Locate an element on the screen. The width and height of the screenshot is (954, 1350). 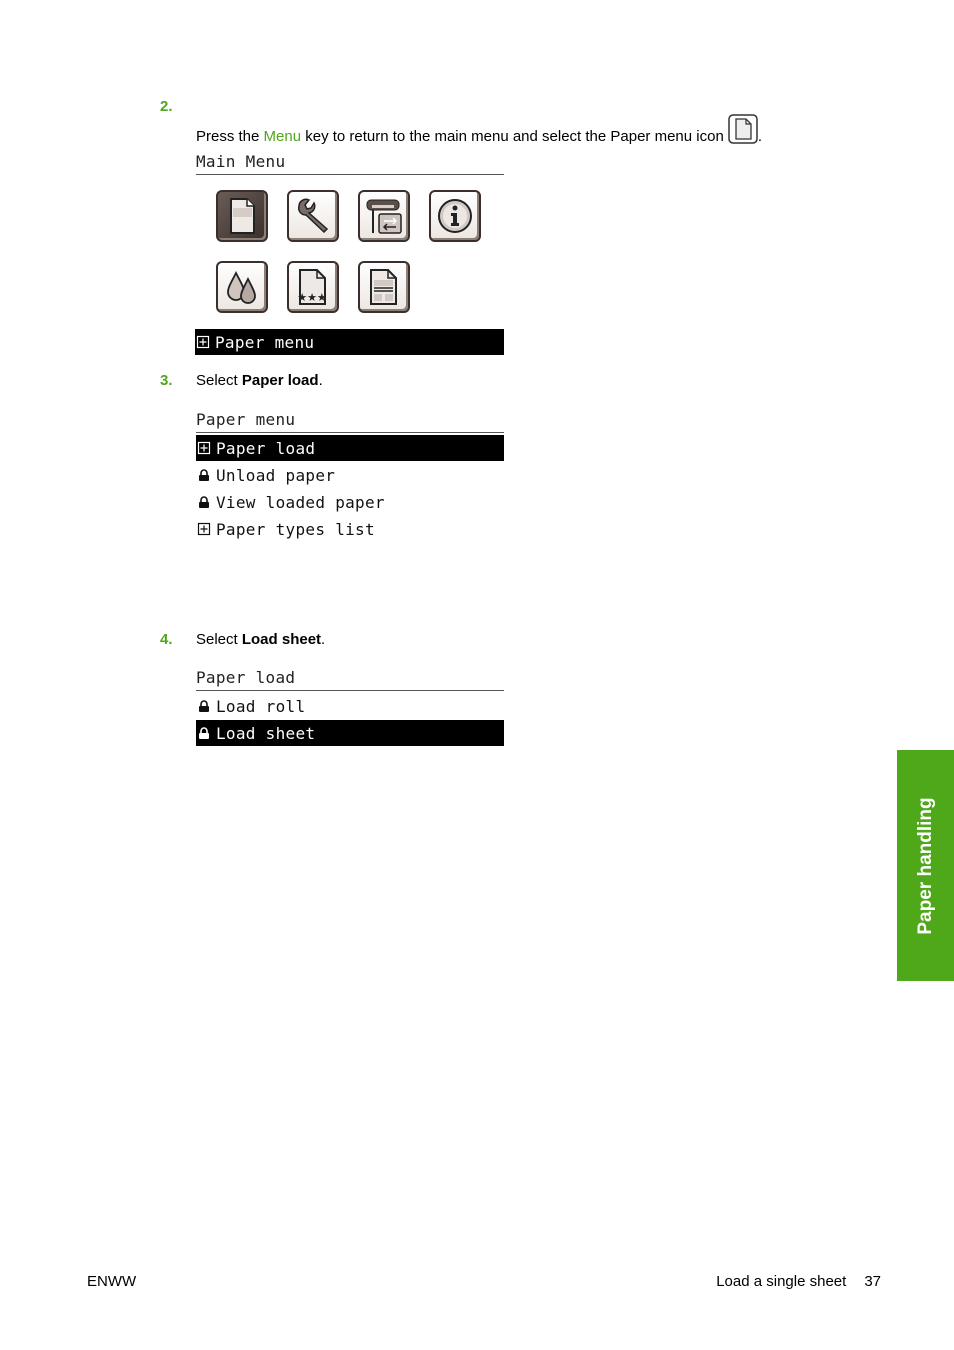
menu-item-view-loaded-paper: View loaded paper is located at coordinates (350, 502).